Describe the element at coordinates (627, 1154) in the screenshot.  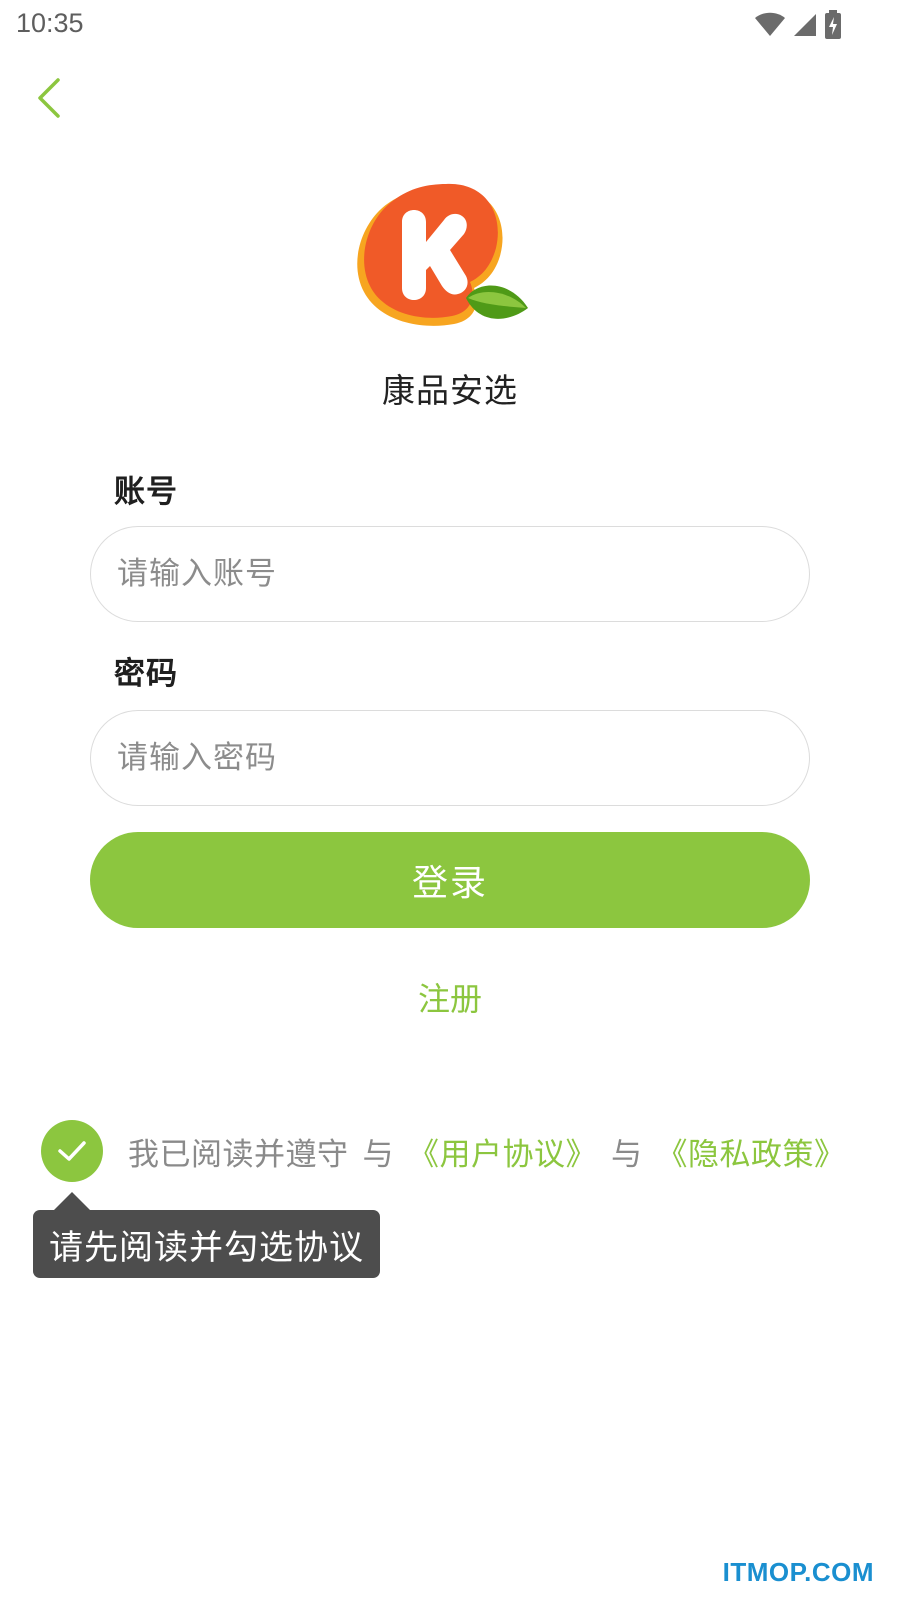
I see `agreement-and-2: 与` at that location.